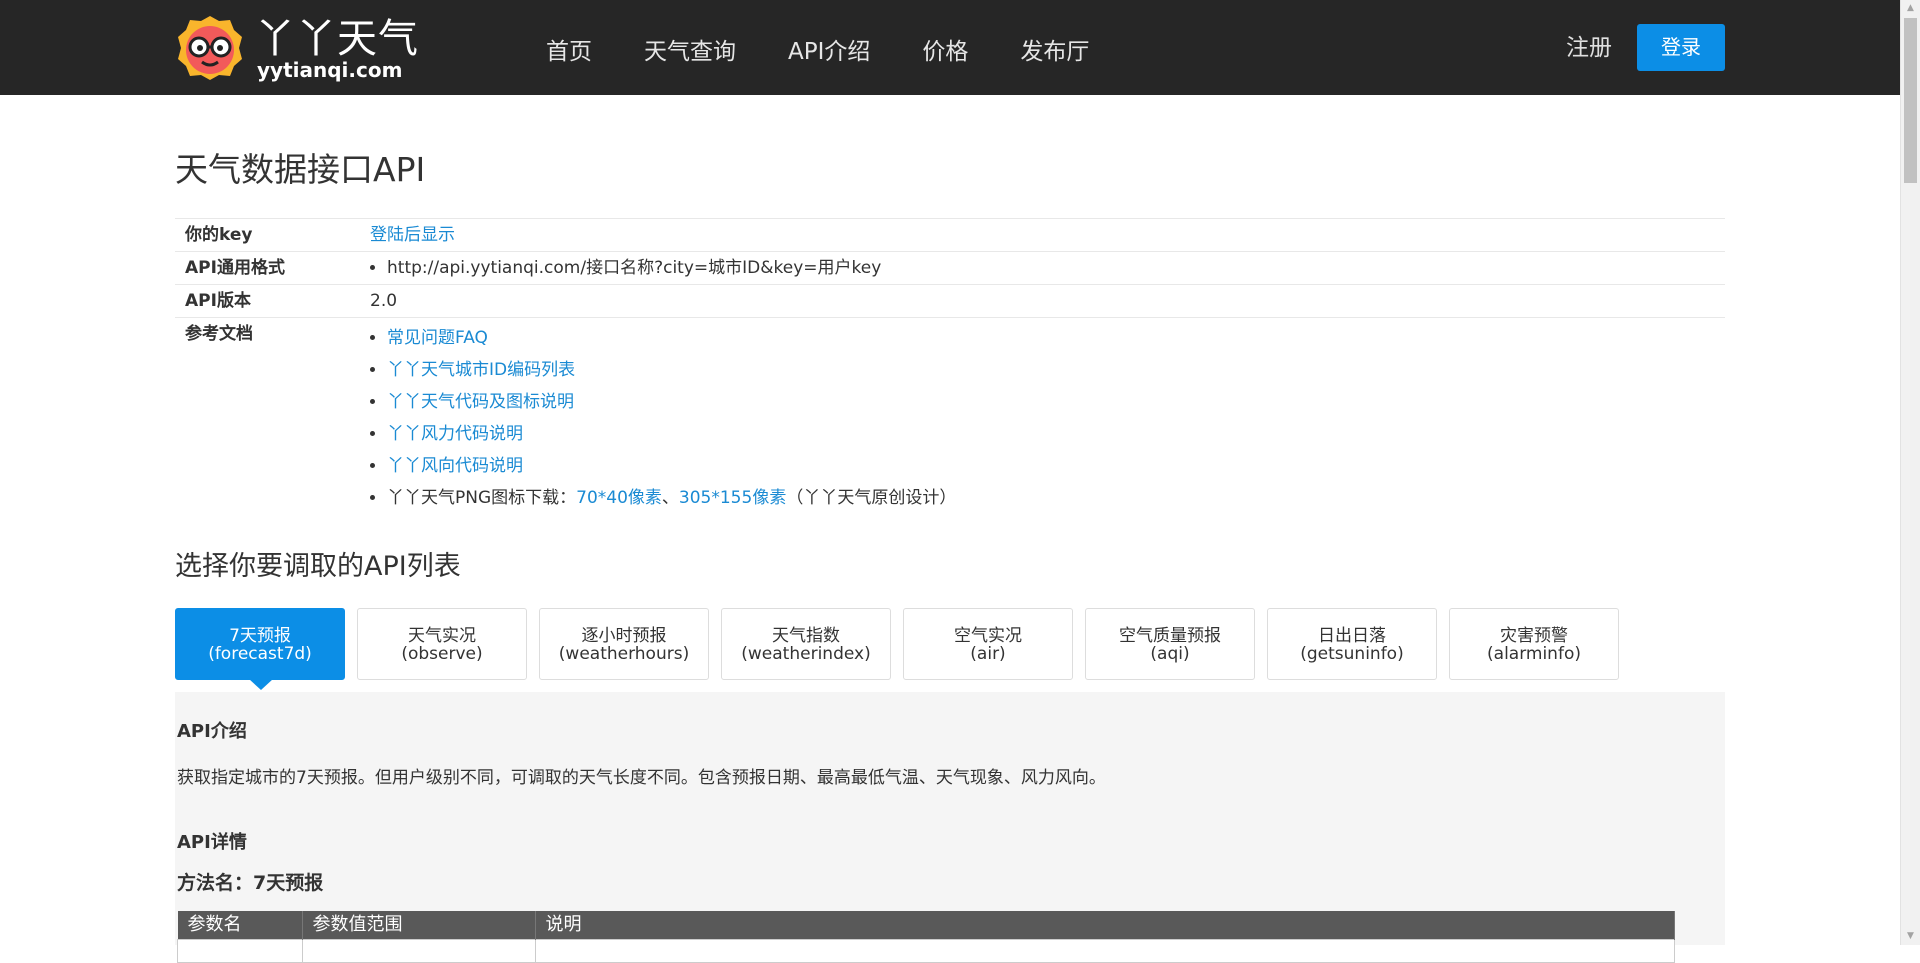 This screenshot has width=1920, height=963. What do you see at coordinates (419, 925) in the screenshot?
I see `col-param-range: 参数值范围` at bounding box center [419, 925].